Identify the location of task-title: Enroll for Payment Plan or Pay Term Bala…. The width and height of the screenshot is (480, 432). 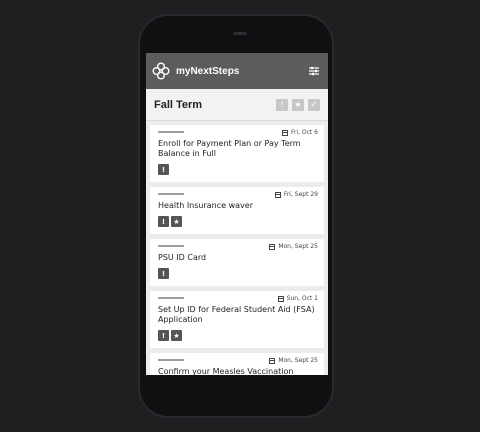
(229, 148).